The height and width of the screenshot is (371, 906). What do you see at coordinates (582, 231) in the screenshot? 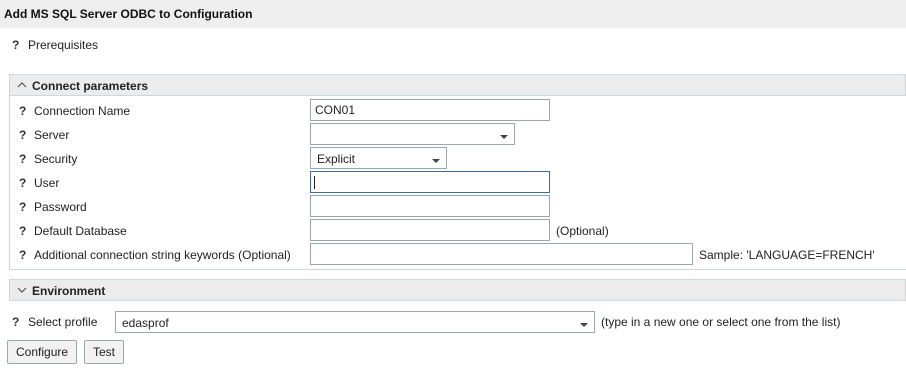
I see `default-database-optional-note: (Optional)` at bounding box center [582, 231].